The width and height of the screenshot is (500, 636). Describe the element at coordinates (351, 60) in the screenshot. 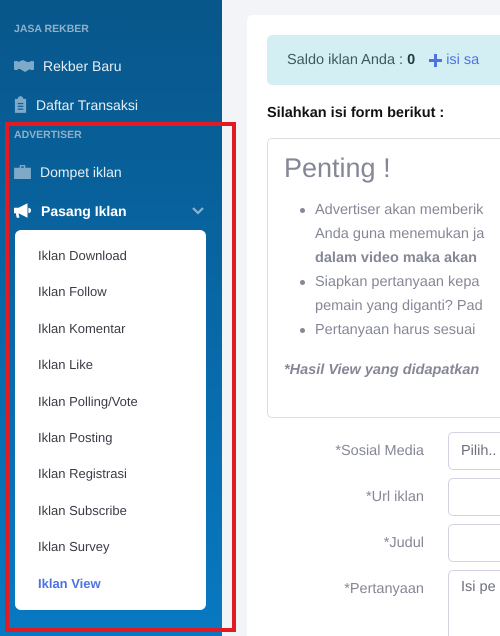

I see `balance-label: Saldo iklan Anda : 0` at that location.